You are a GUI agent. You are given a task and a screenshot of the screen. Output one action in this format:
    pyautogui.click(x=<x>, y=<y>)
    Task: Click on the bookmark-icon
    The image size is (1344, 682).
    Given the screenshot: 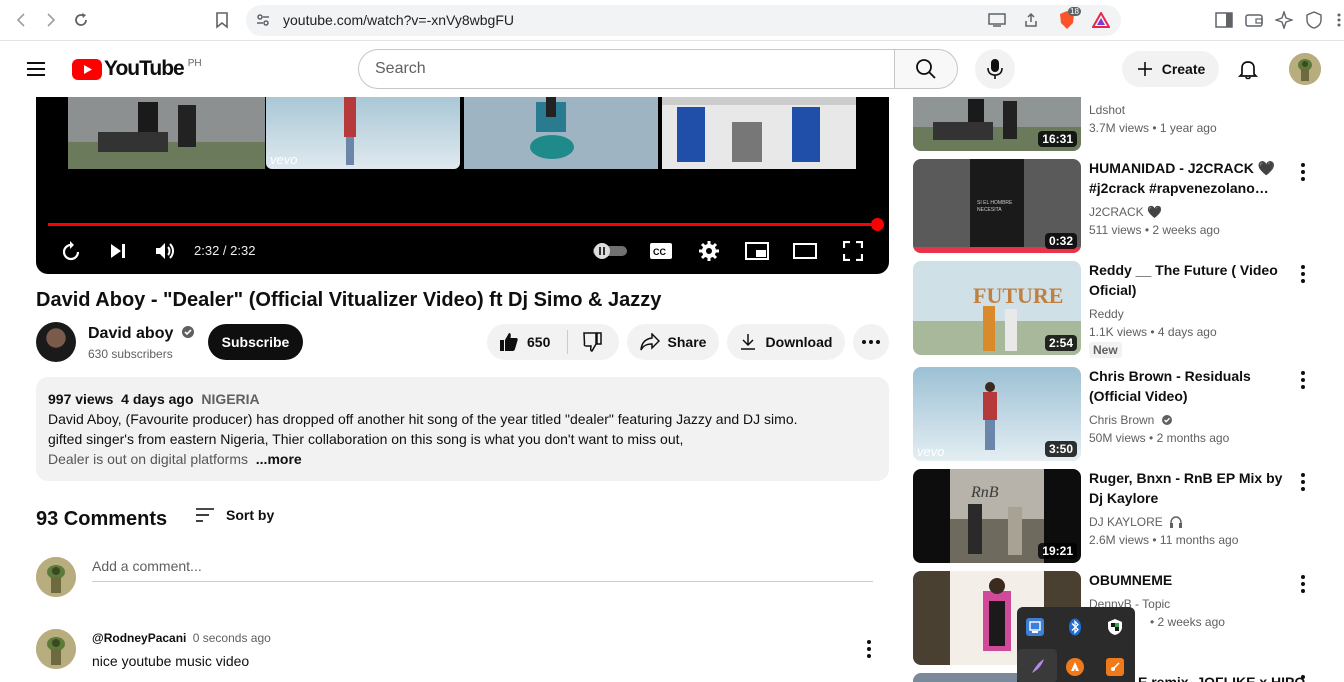 What is the action you would take?
    pyautogui.click(x=222, y=20)
    